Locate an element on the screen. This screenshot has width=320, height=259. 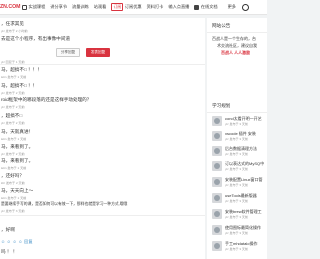
item-title: 马，超搞不□ ！！！ is located at coordinates (21, 70).